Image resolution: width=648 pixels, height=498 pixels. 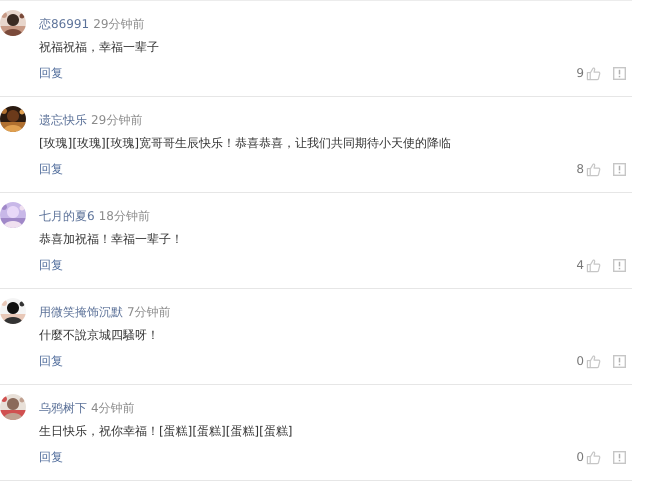 What do you see at coordinates (64, 24) in the screenshot?
I see `user-name: 恋86991` at bounding box center [64, 24].